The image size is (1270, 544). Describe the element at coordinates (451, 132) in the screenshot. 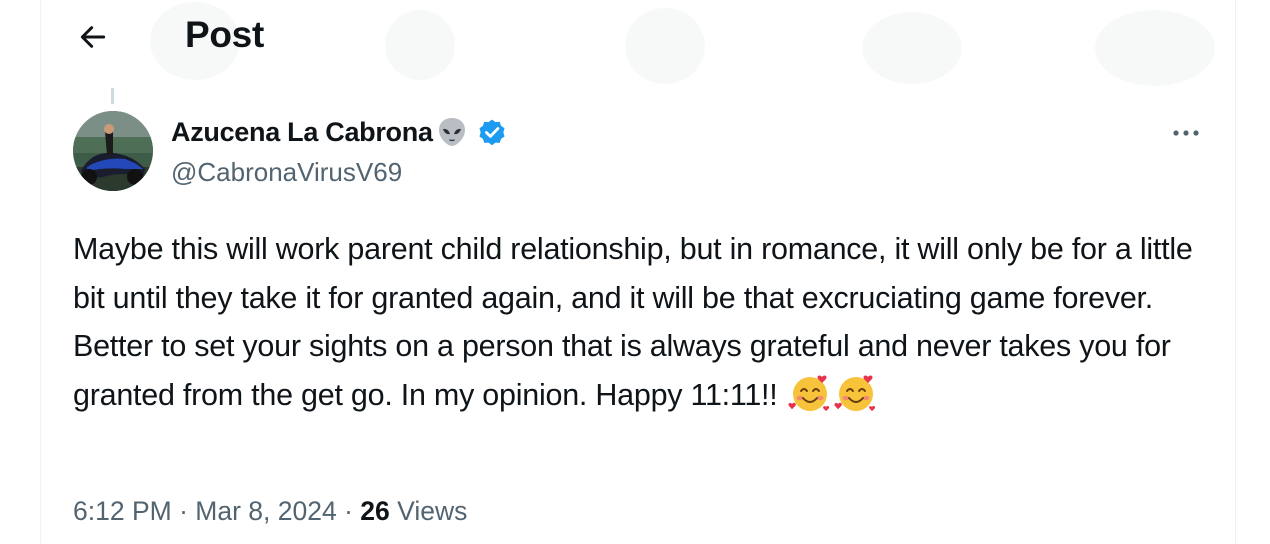

I see `alien-emoji-icon` at that location.